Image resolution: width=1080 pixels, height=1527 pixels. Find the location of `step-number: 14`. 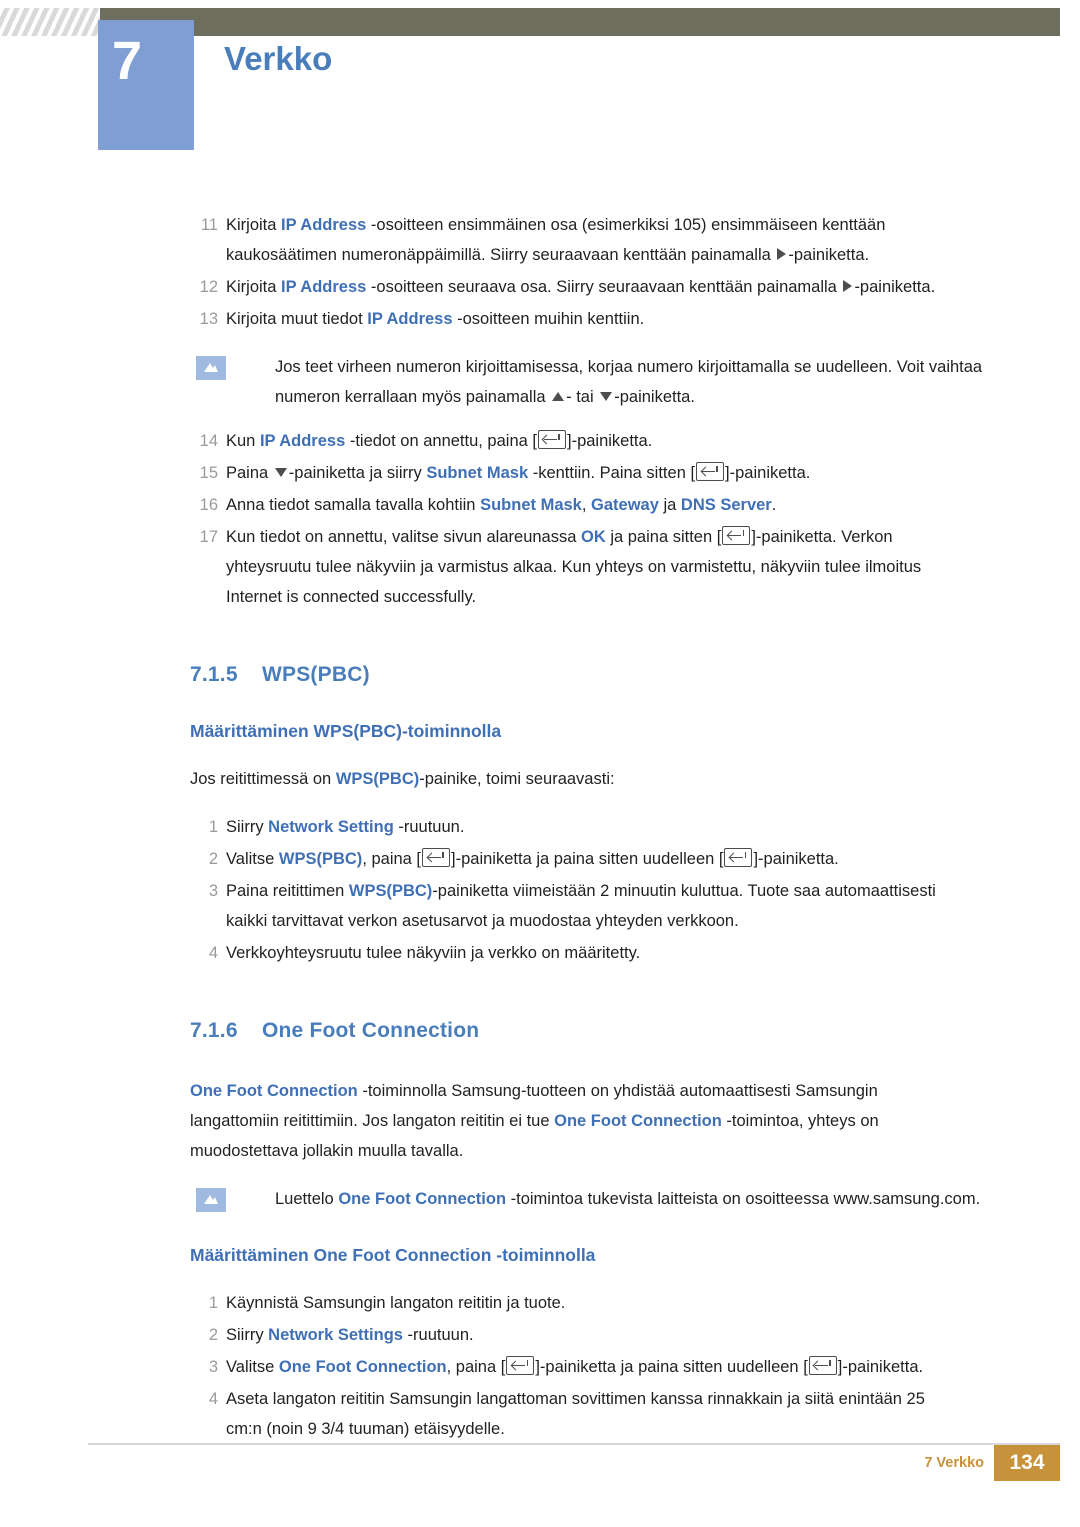

step-number: 14 is located at coordinates (208, 441).